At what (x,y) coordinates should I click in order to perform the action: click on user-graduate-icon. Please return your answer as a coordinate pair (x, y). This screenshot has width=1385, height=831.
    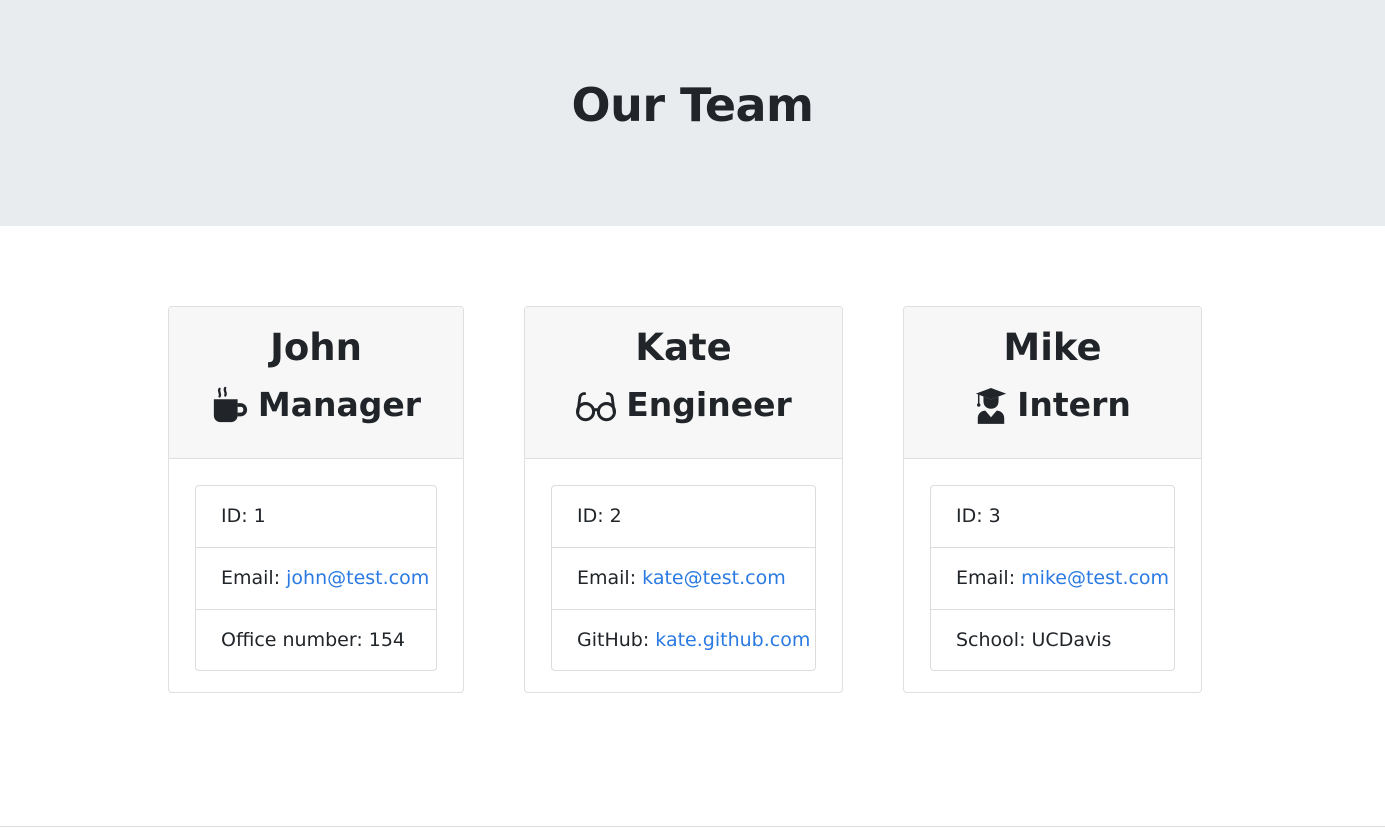
    Looking at the image, I should click on (991, 405).